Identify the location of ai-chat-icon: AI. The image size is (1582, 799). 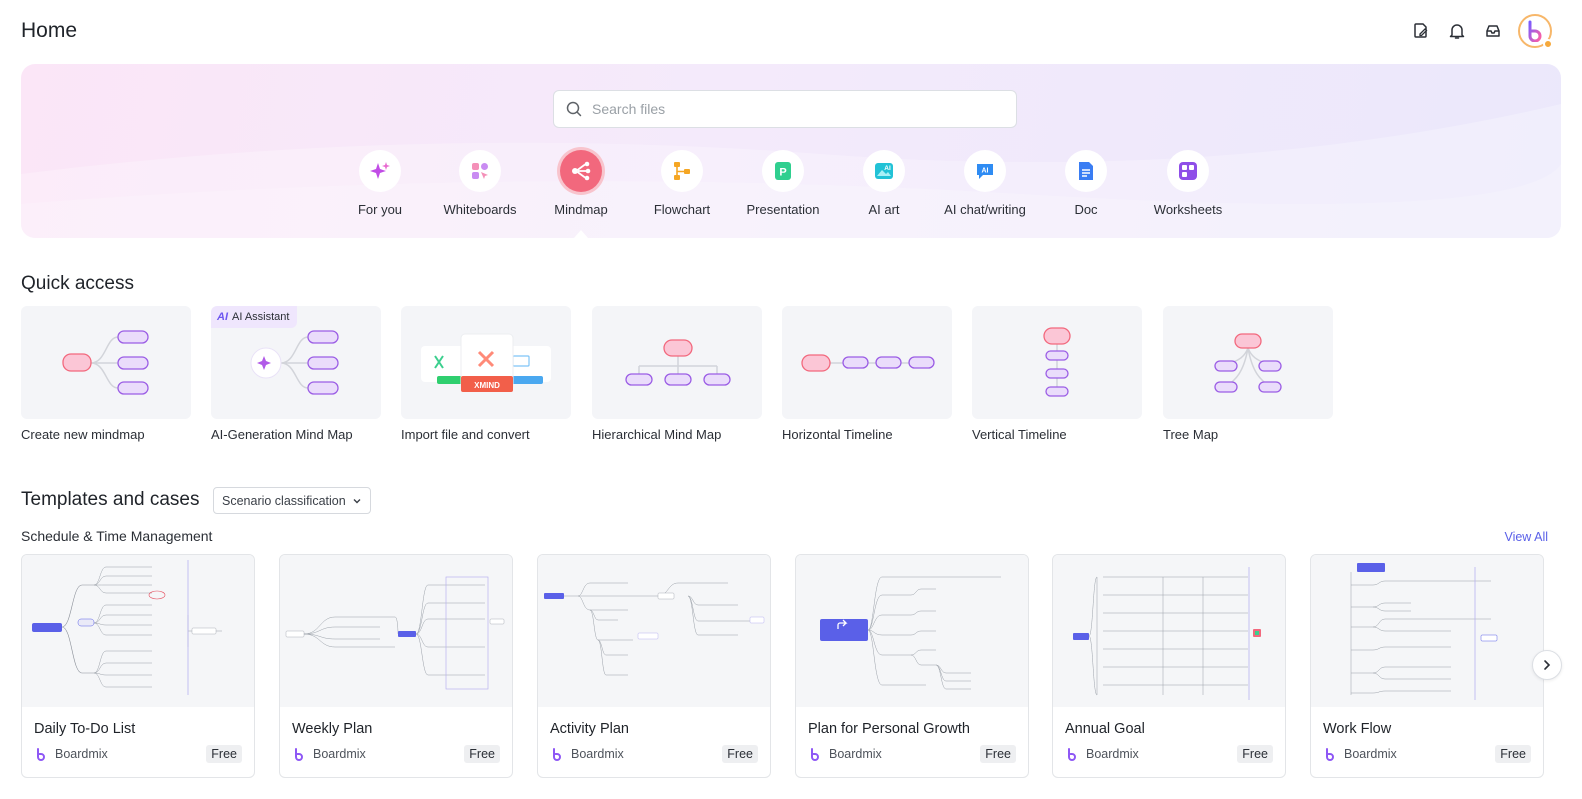
(985, 171).